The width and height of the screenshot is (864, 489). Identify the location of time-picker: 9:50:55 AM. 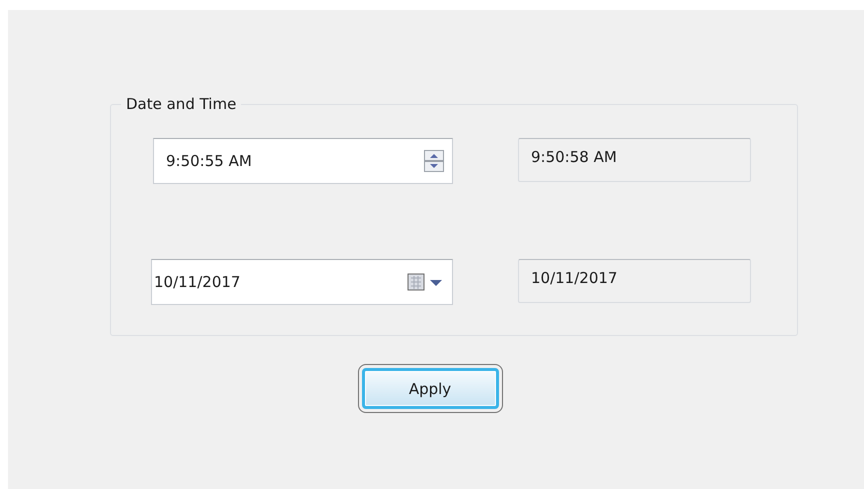
(303, 161).